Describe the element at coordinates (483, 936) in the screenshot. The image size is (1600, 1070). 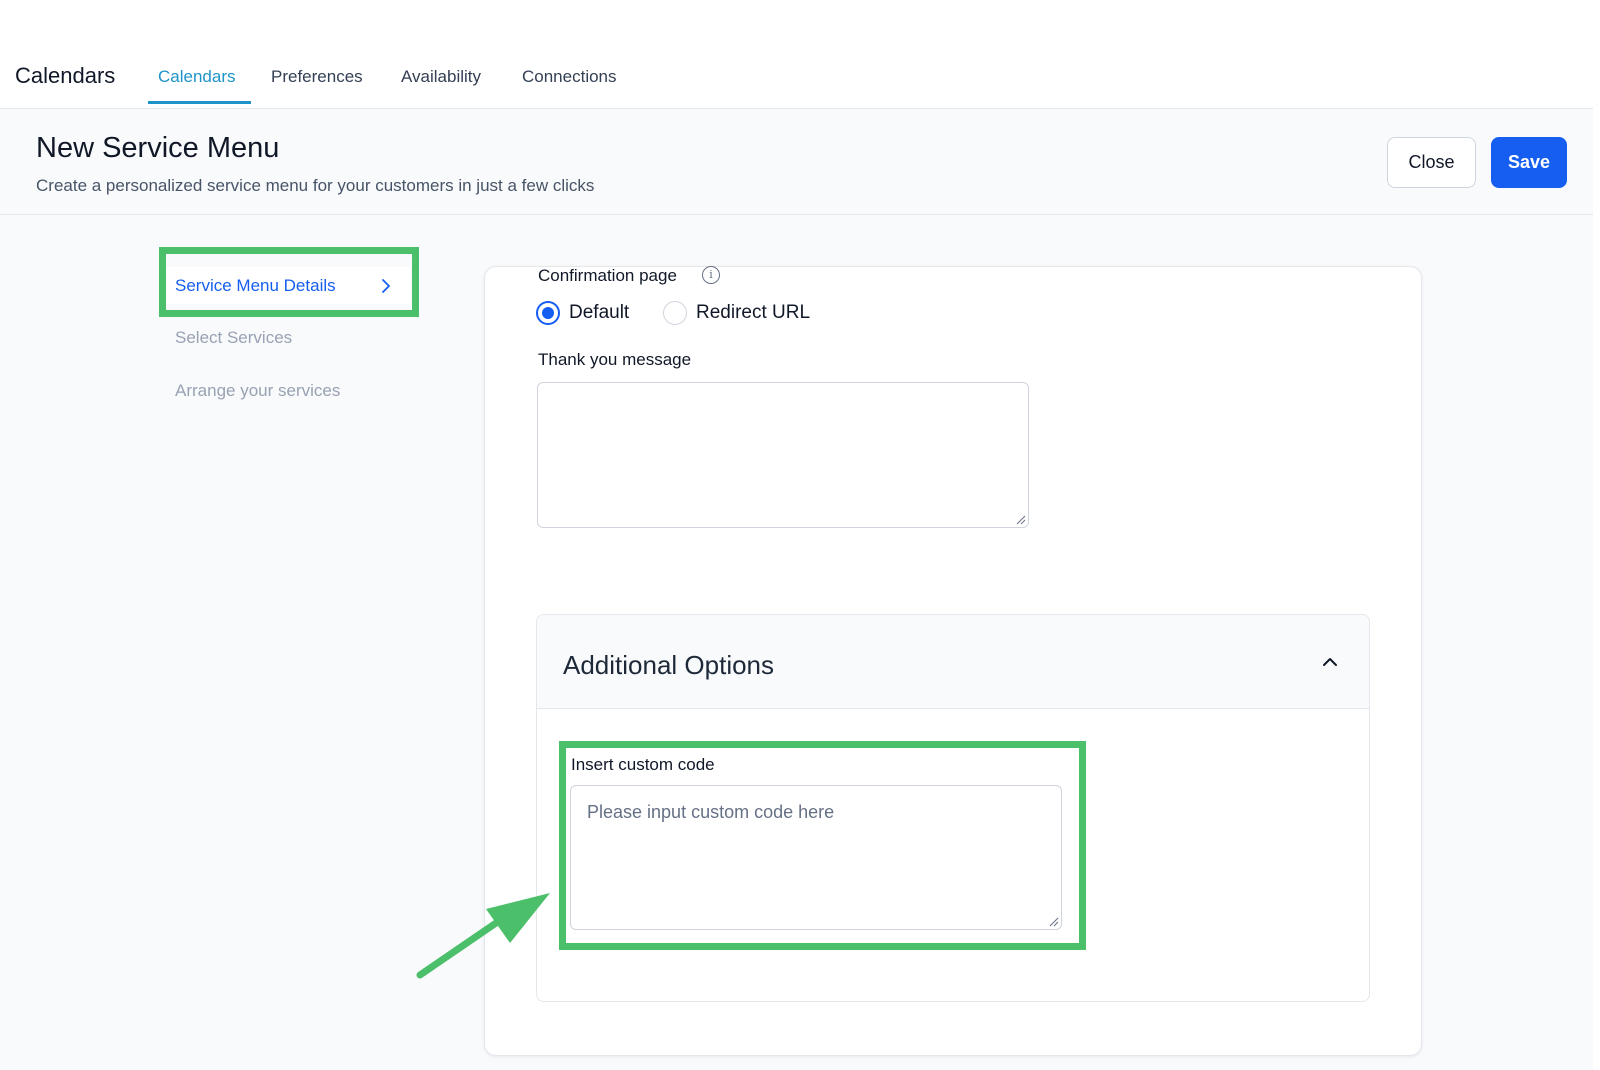
I see `arrow-icon` at that location.